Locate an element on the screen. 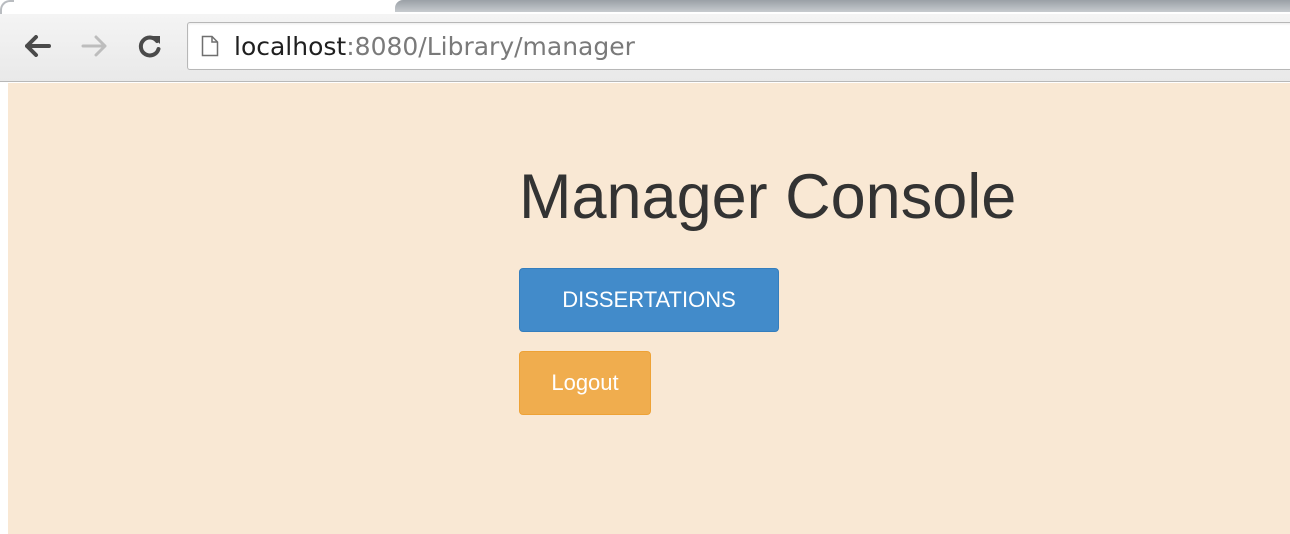 This screenshot has height=534, width=1290. back-button is located at coordinates (38, 46).